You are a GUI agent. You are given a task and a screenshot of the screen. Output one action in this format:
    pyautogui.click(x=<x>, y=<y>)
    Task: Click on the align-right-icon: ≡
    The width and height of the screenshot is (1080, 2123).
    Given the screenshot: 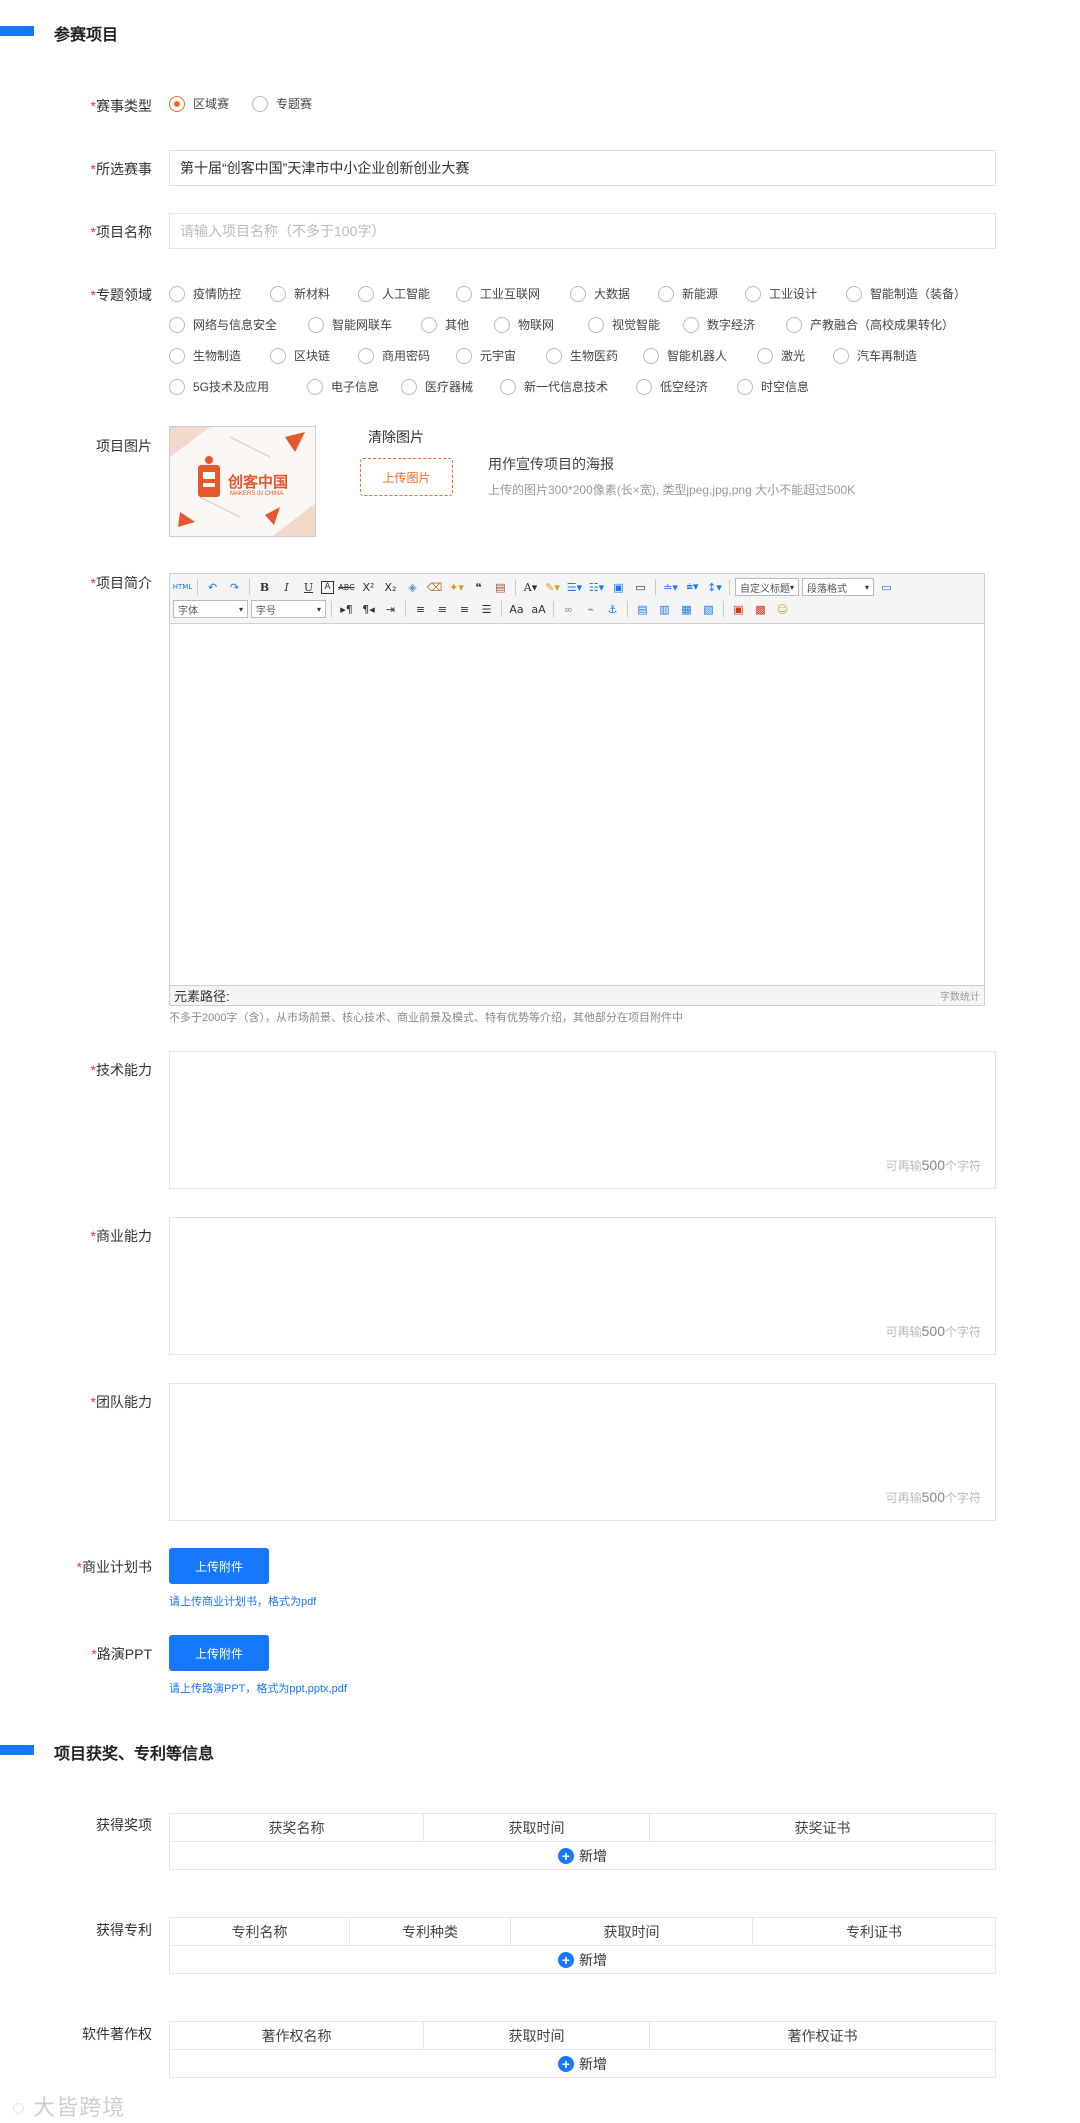 What is the action you would take?
    pyautogui.click(x=464, y=609)
    